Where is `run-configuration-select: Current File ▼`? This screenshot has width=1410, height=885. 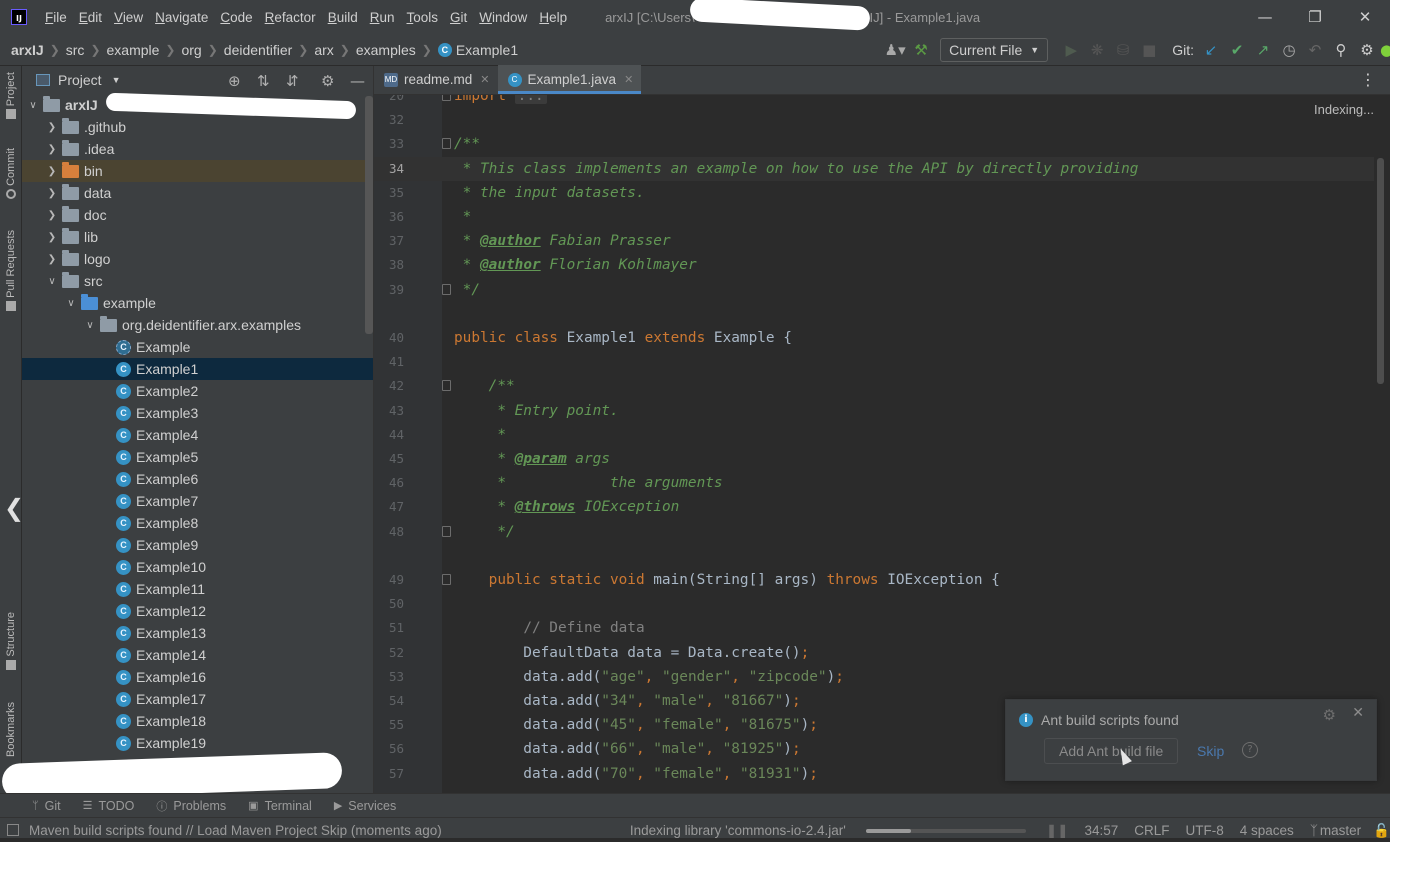 run-configuration-select: Current File ▼ is located at coordinates (994, 50).